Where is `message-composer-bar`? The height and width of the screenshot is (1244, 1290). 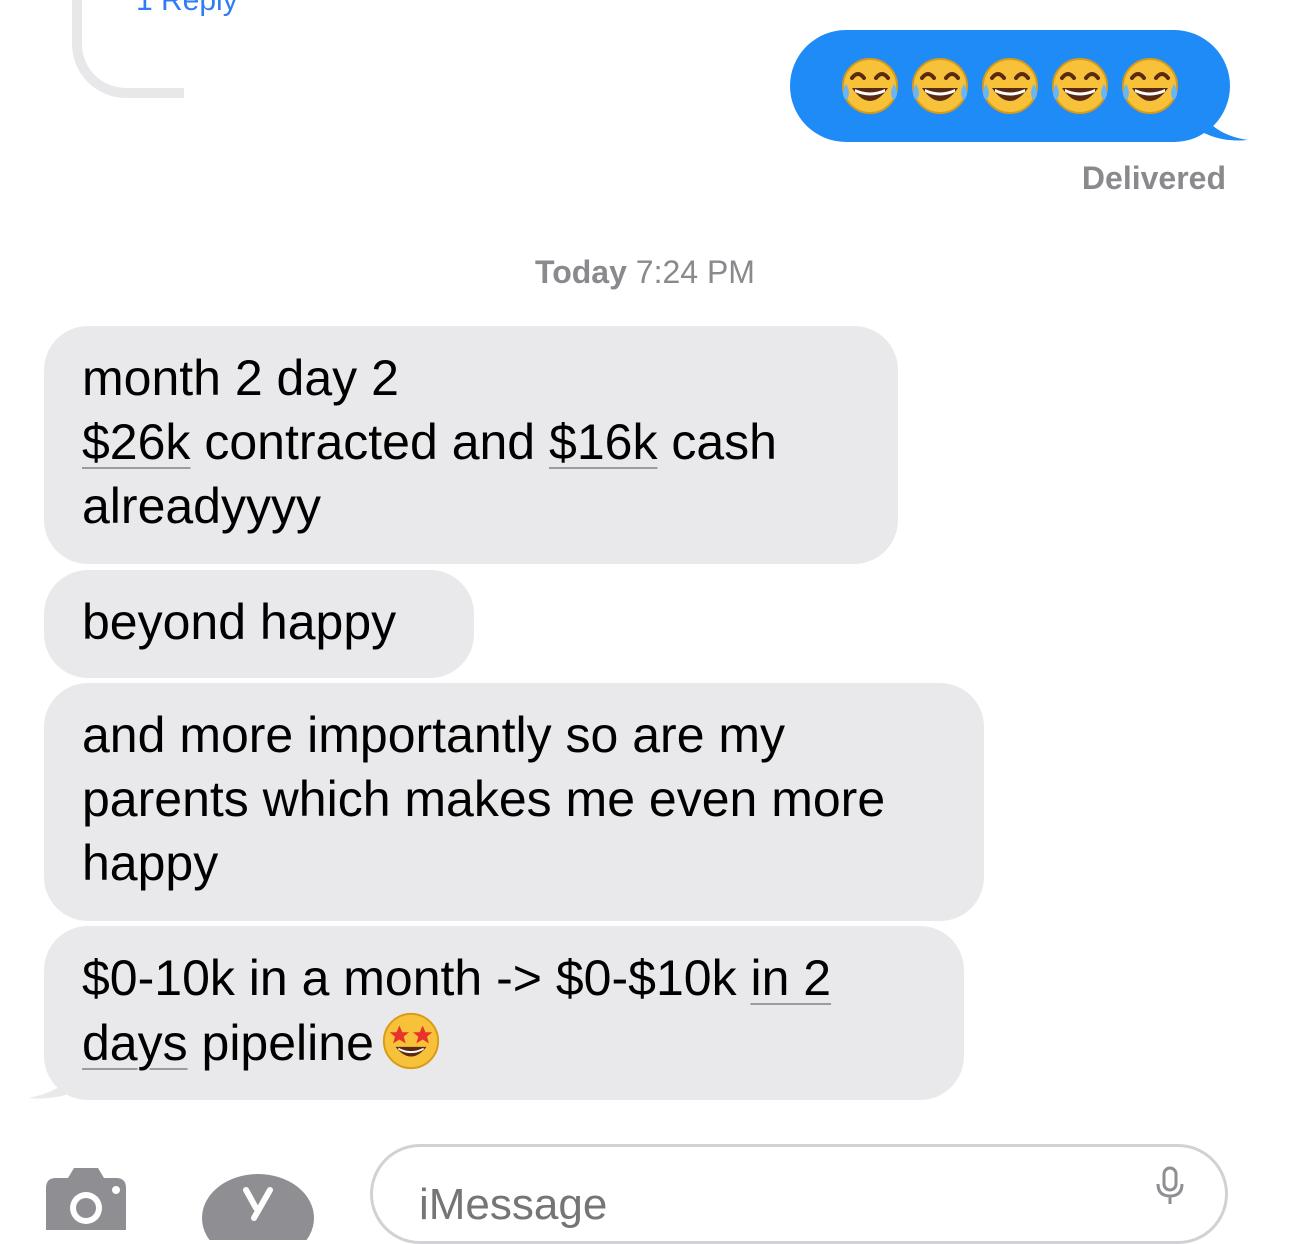 message-composer-bar is located at coordinates (645, 1187).